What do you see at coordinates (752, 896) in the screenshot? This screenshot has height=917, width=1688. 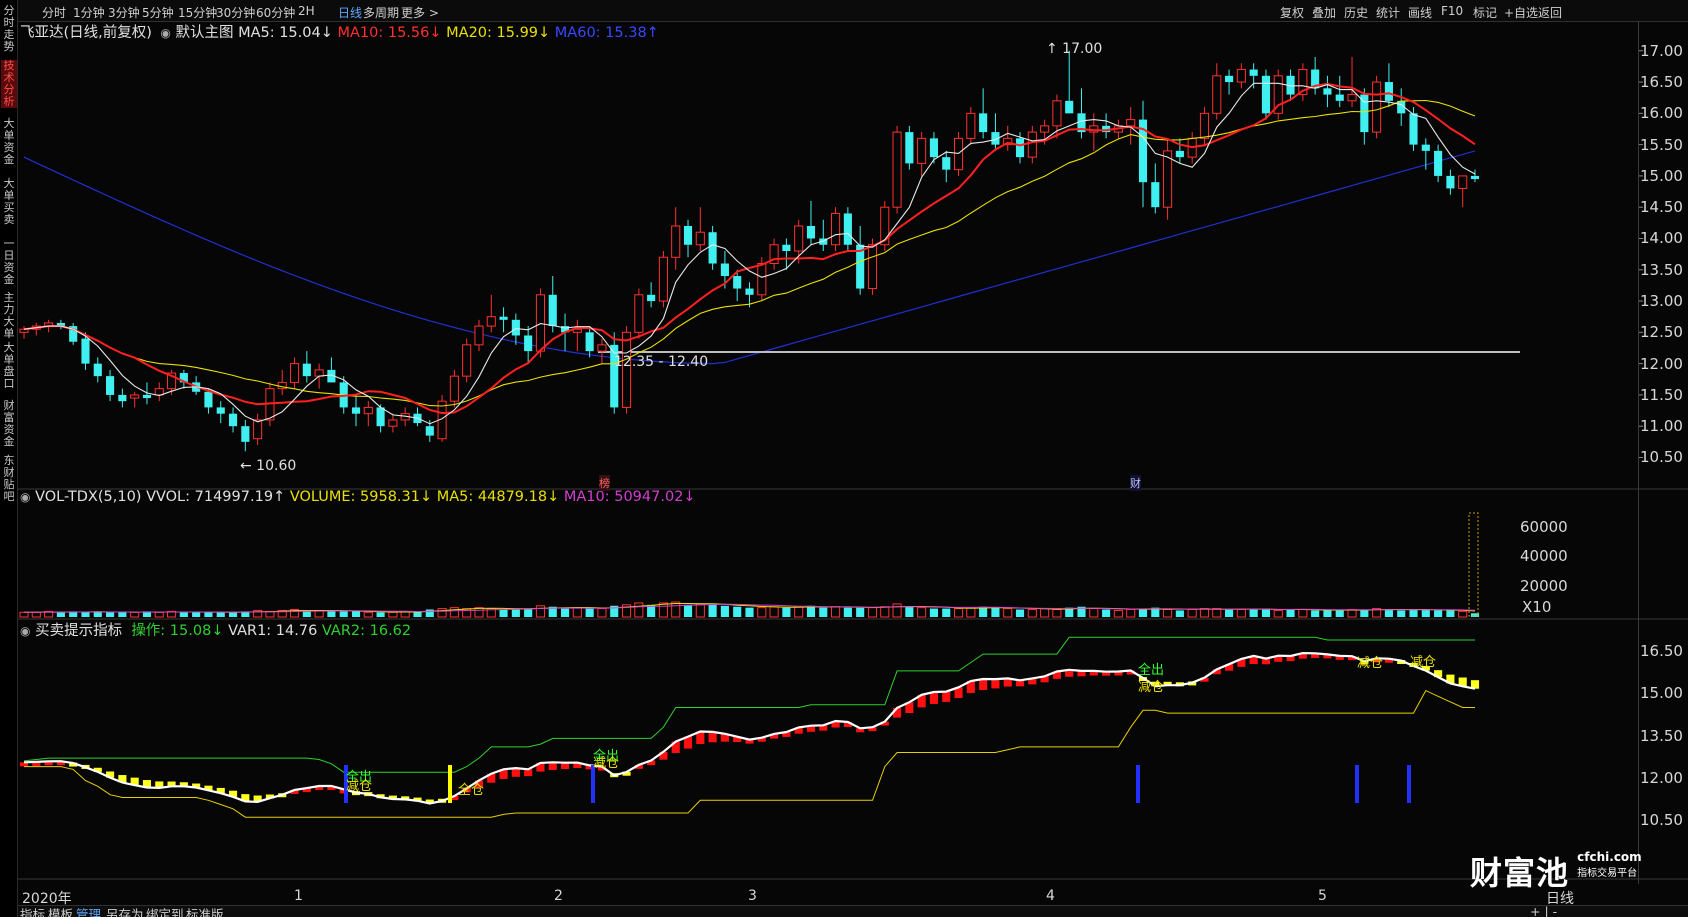 I see `date-label: 3` at bounding box center [752, 896].